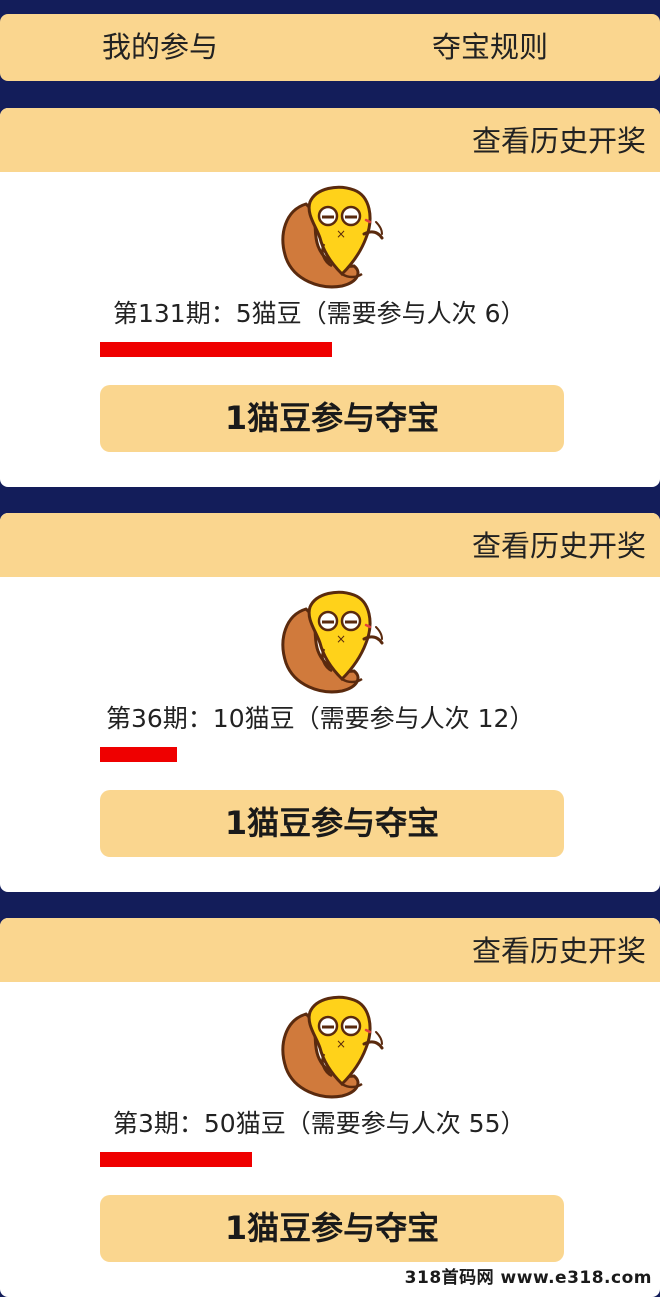  I want to click on tab-my-participation: 我的参与, so click(160, 47).